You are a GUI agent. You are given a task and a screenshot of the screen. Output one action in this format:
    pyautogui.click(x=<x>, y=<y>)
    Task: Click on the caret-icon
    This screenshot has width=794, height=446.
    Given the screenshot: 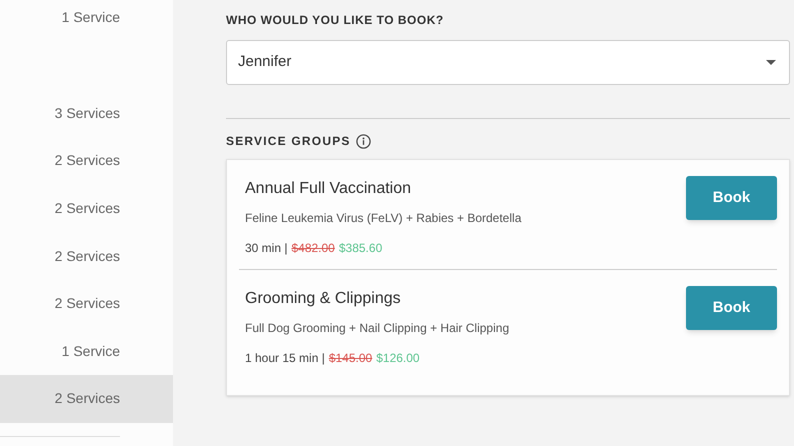 What is the action you would take?
    pyautogui.click(x=771, y=62)
    